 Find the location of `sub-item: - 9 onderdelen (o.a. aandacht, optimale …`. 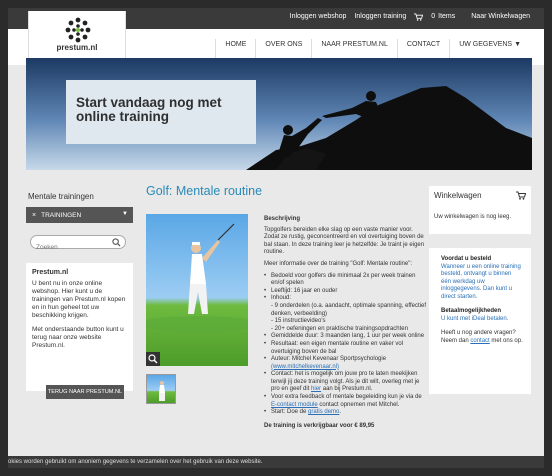

sub-item: - 9 onderdelen (o.a. aandacht, optimale … is located at coordinates (348, 309).